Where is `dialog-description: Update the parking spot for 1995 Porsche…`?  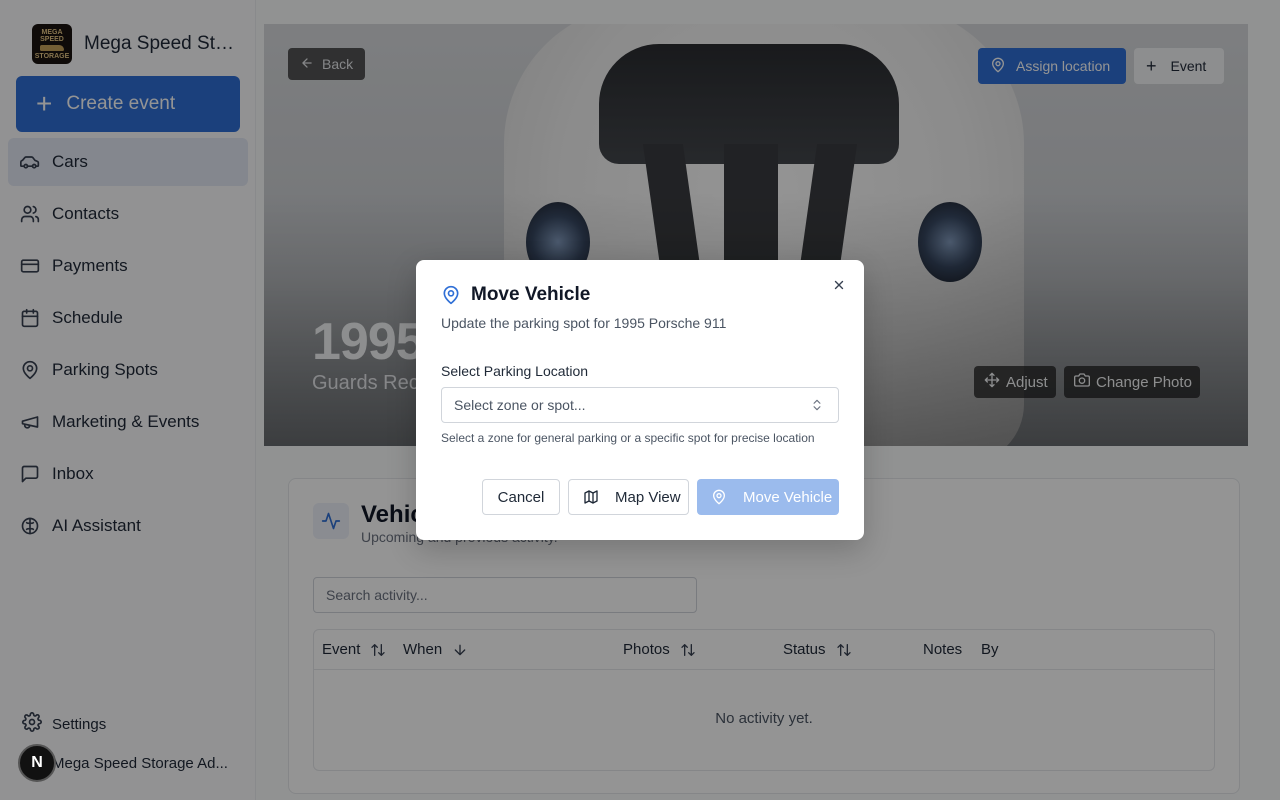 dialog-description: Update the parking spot for 1995 Porsche… is located at coordinates (584, 323).